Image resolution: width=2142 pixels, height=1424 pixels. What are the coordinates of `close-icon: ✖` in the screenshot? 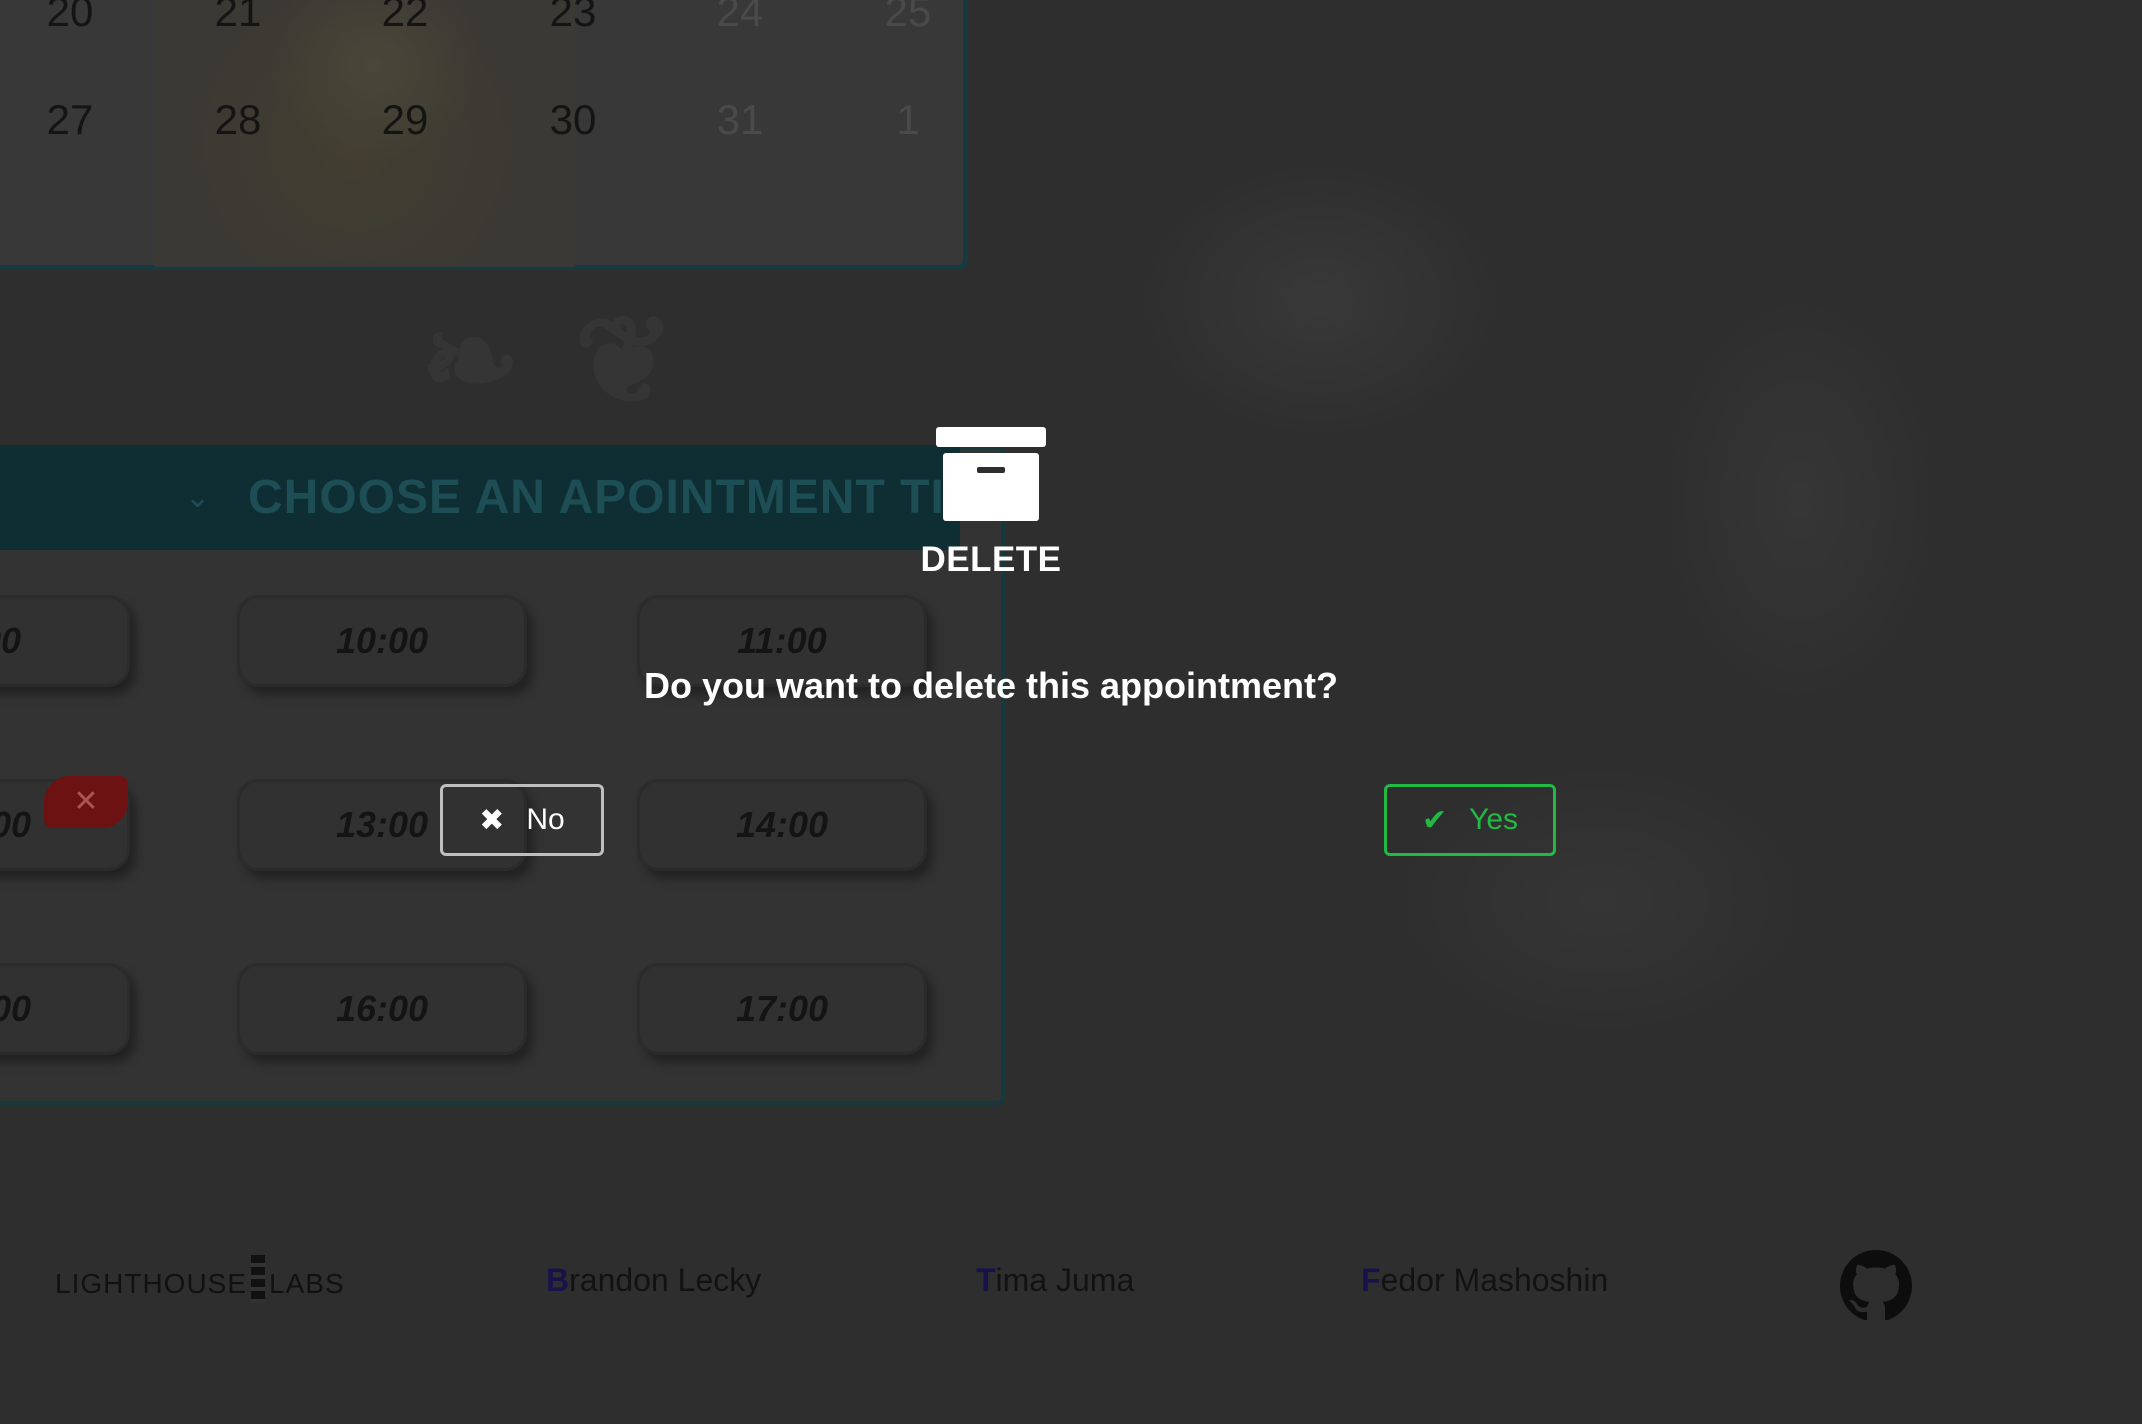 It's located at (492, 820).